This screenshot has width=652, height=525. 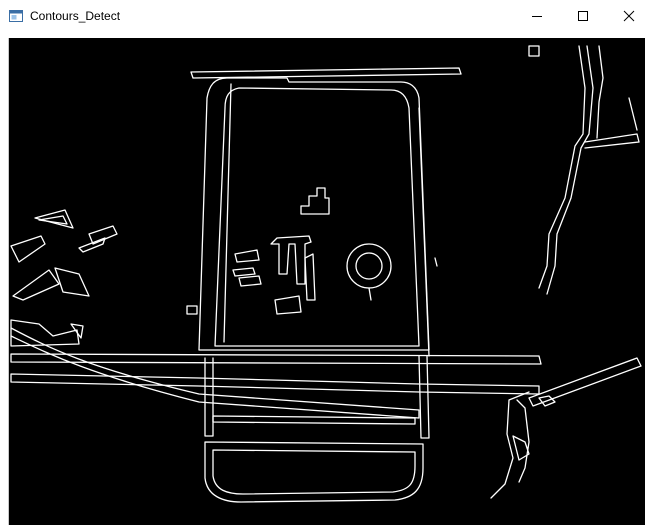 I want to click on close-icon, so click(x=629, y=16).